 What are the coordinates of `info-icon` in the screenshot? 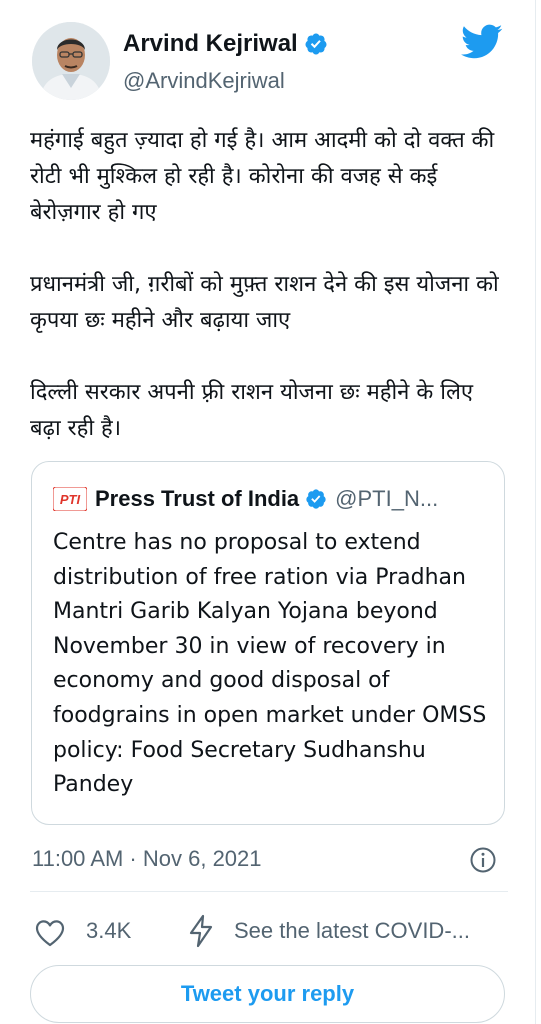 It's located at (483, 860).